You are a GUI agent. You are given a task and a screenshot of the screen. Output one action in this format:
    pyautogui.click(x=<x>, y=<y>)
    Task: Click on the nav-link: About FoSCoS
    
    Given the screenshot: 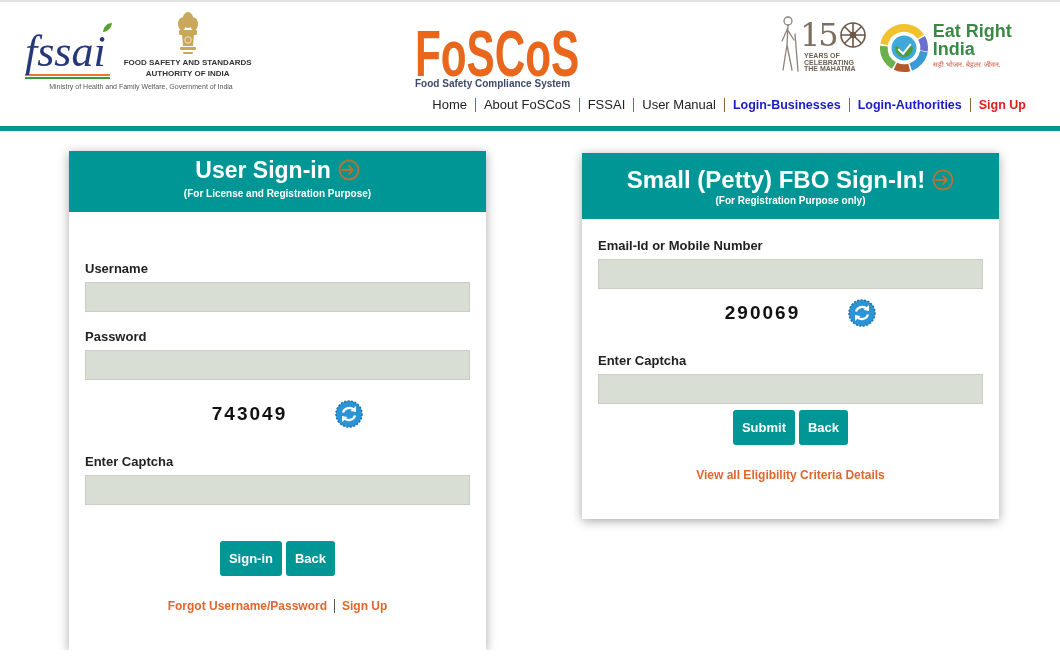 What is the action you would take?
    pyautogui.click(x=527, y=105)
    